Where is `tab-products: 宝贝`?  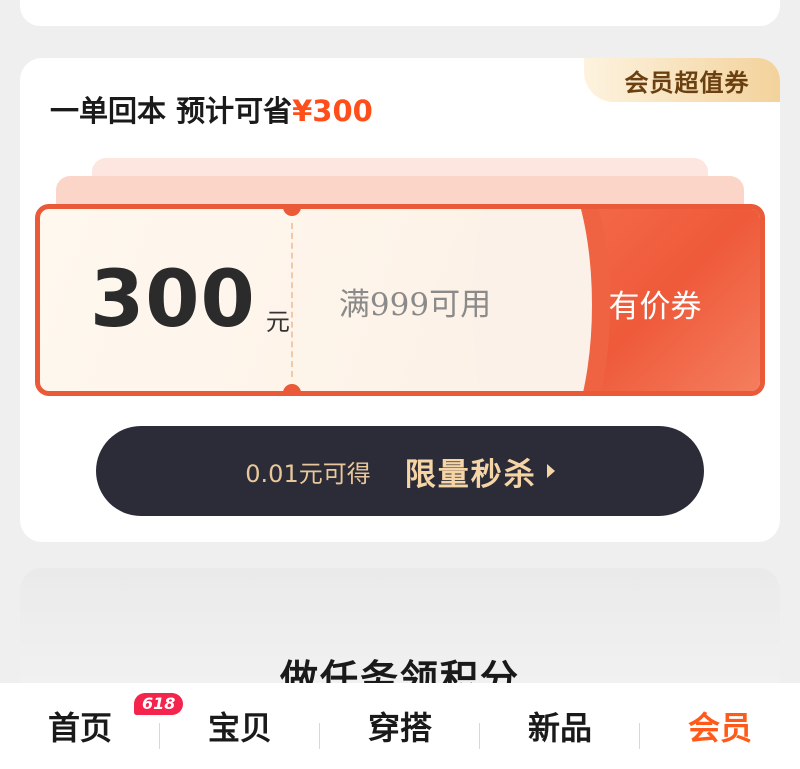
tab-products: 宝贝 is located at coordinates (240, 726).